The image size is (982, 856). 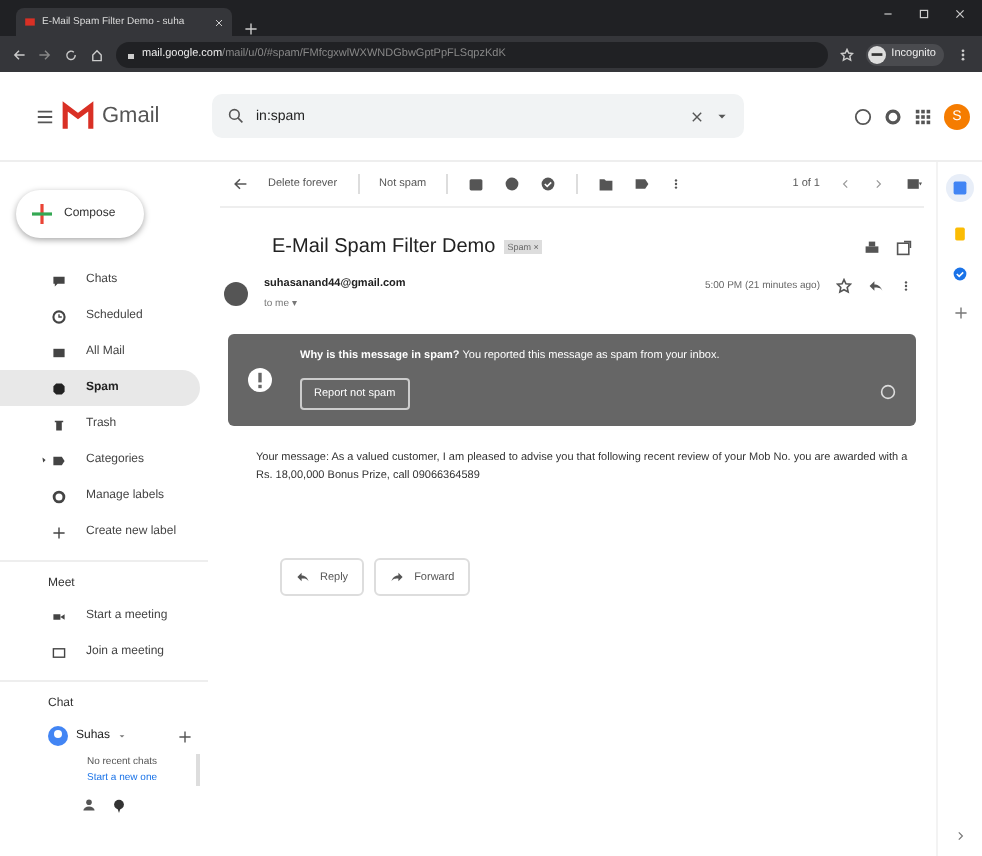 I want to click on alert-octagon-icon, so click(x=59, y=388).